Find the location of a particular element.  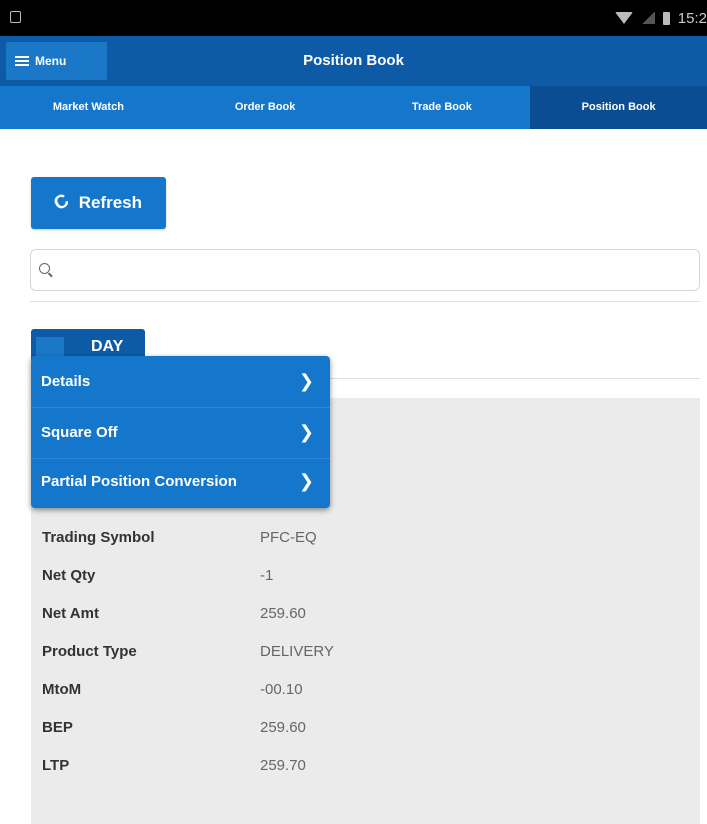

menu-item-label: Details is located at coordinates (66, 381).